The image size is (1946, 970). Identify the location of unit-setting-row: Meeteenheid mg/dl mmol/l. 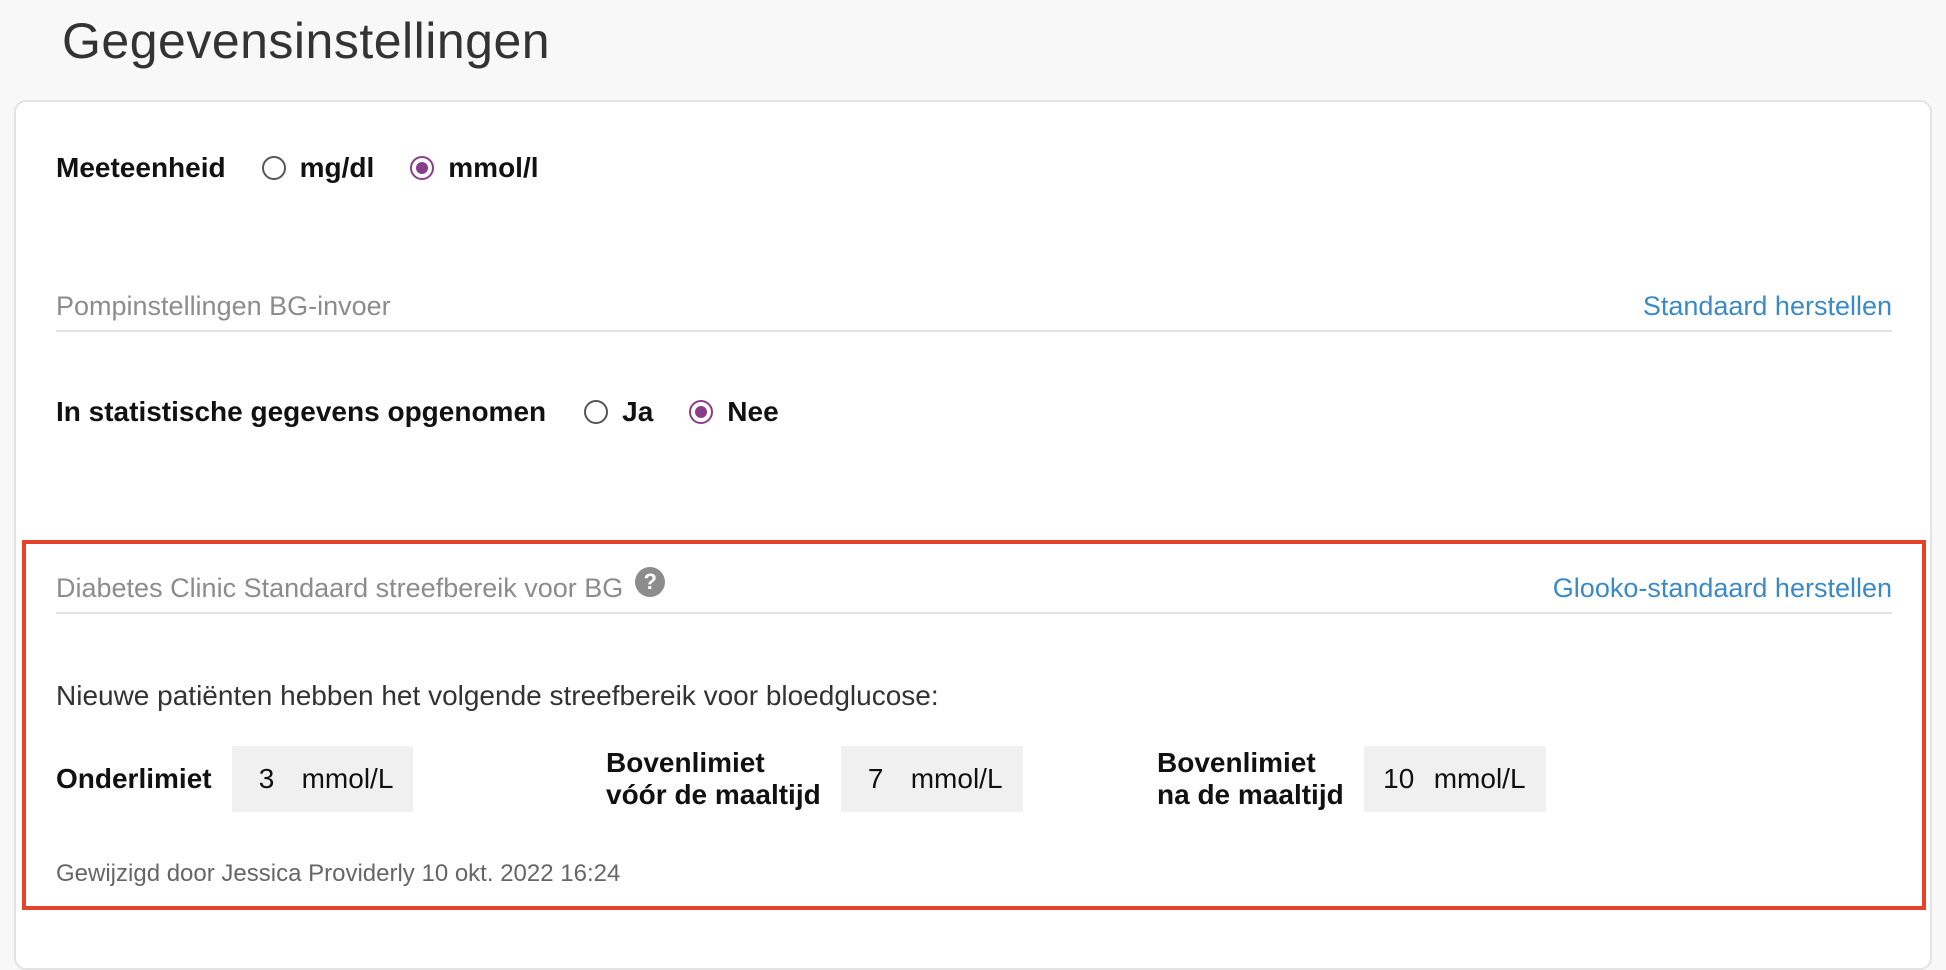
(297, 168).